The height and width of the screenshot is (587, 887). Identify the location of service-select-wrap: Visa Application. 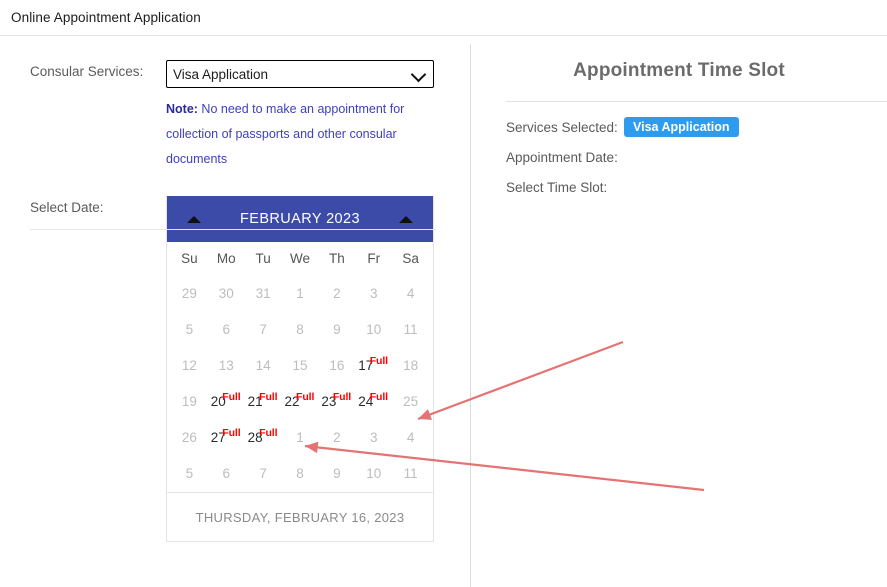
(300, 74).